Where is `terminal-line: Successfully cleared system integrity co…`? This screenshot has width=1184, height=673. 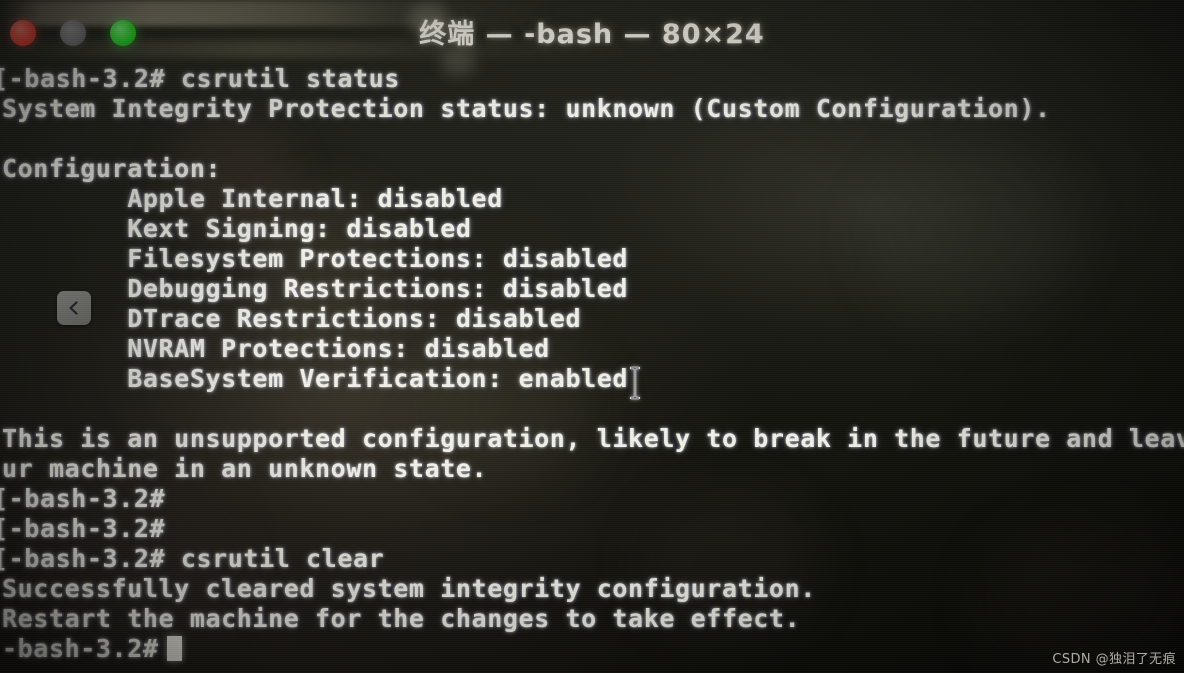
terminal-line: Successfully cleared system integrity co… is located at coordinates (409, 588).